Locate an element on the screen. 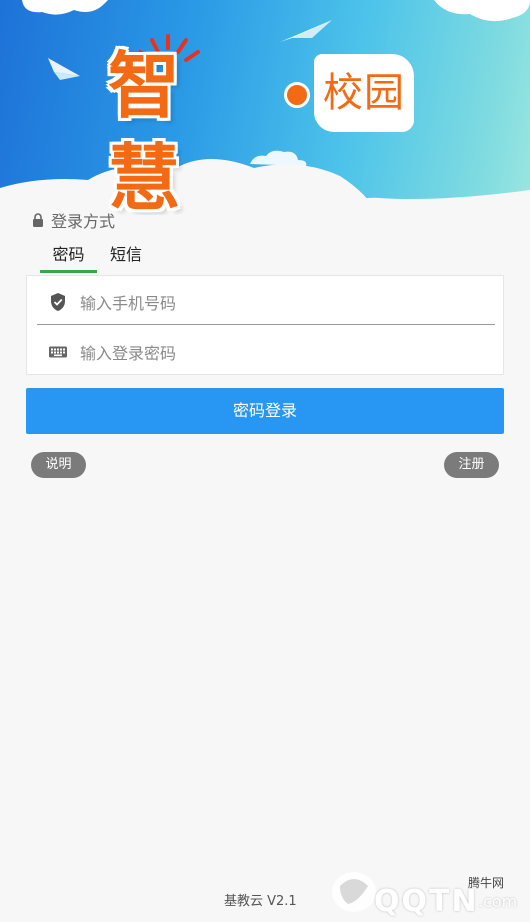 The image size is (530, 922). field-divider is located at coordinates (266, 324).